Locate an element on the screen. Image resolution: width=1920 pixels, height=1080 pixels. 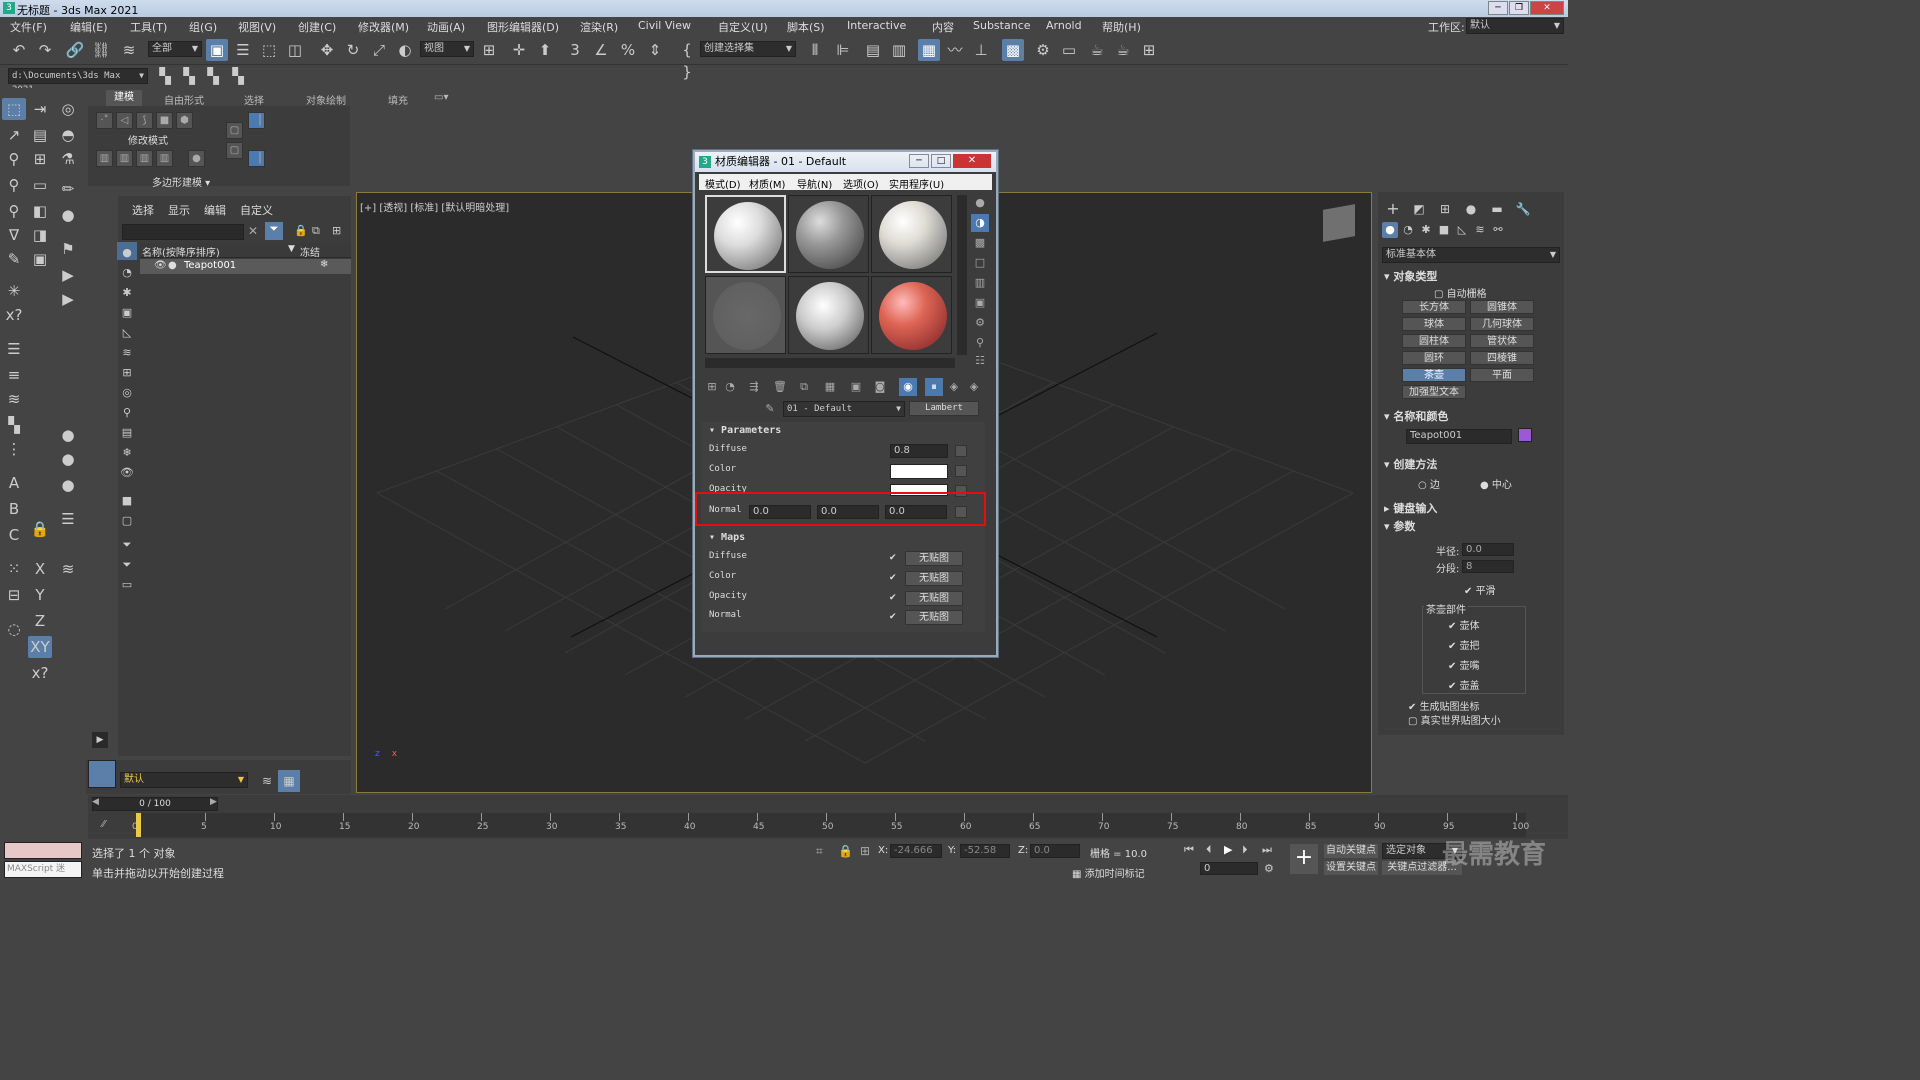
measure-icon: ⊟ is located at coordinates (14, 595).